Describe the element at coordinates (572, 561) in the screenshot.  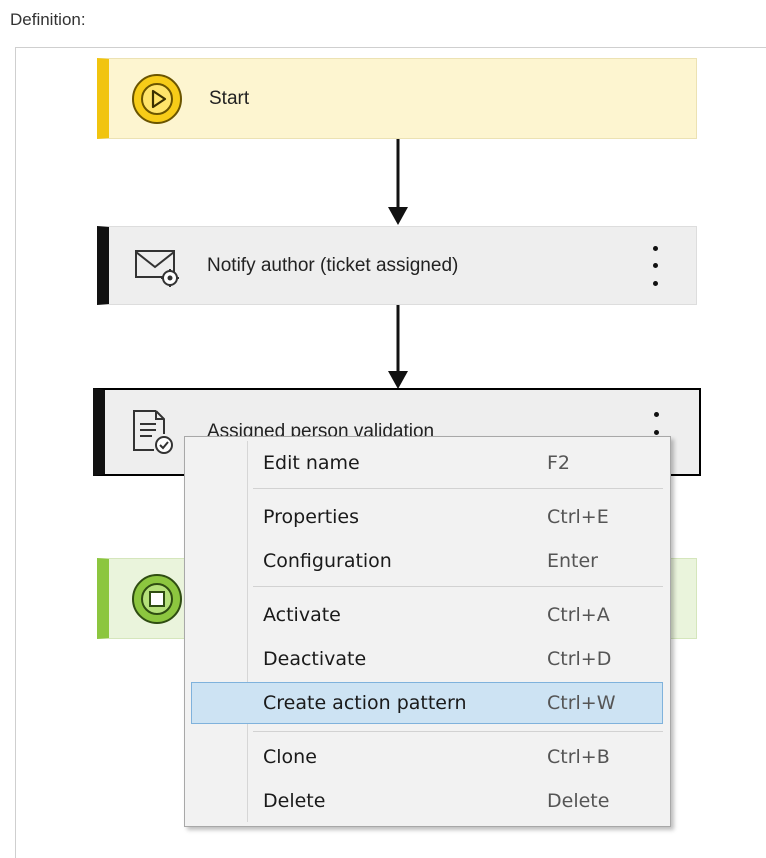
I see `menu-item-shortcut: Enter` at that location.